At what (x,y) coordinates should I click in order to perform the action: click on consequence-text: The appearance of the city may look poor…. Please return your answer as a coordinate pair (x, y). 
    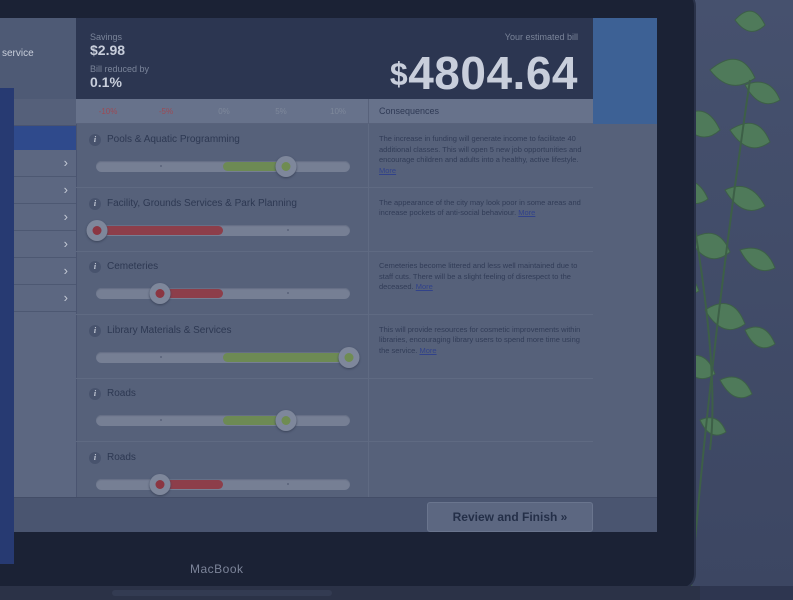
    Looking at the image, I should click on (482, 208).